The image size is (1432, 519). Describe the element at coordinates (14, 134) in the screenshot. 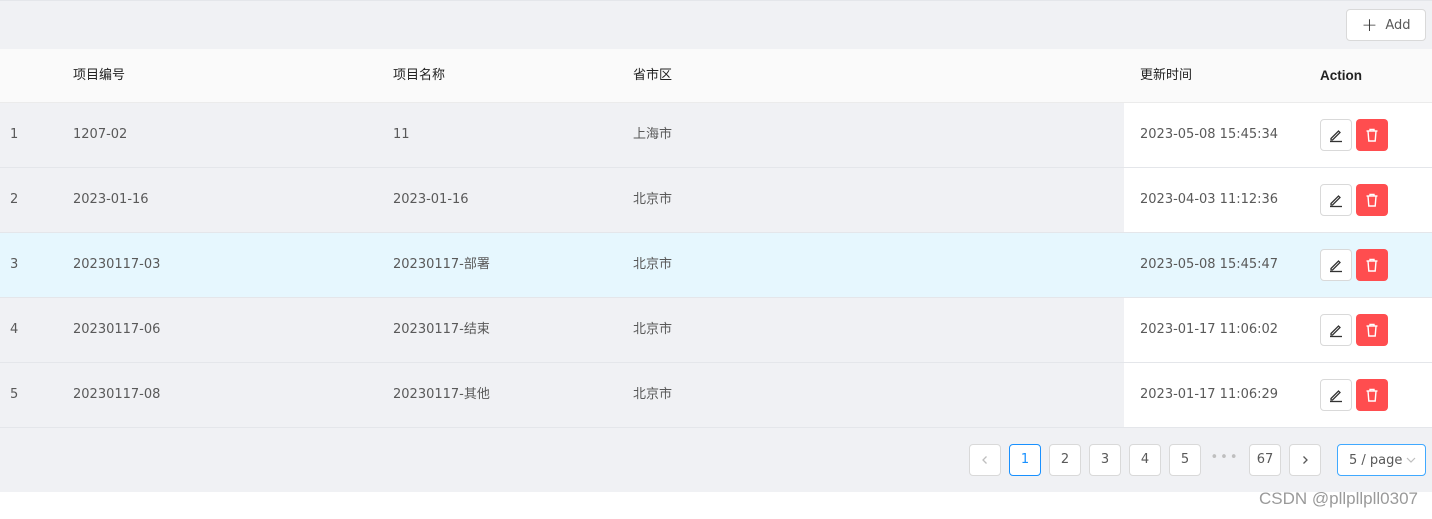

I see `row-index: 1` at that location.